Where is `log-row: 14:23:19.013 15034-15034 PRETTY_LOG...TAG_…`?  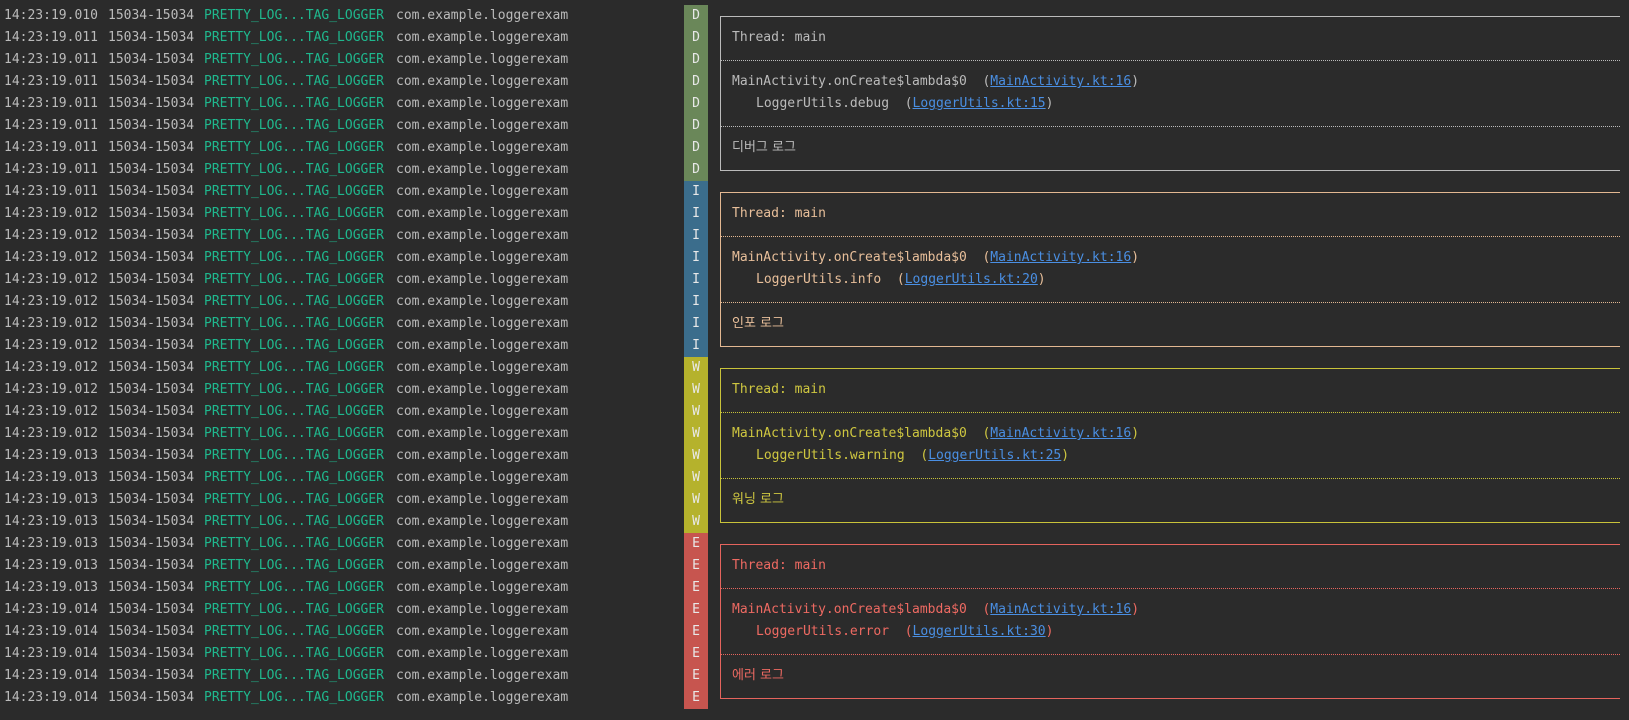
log-row: 14:23:19.013 15034-15034 PRETTY_LOG...TAG_… is located at coordinates (814, 500).